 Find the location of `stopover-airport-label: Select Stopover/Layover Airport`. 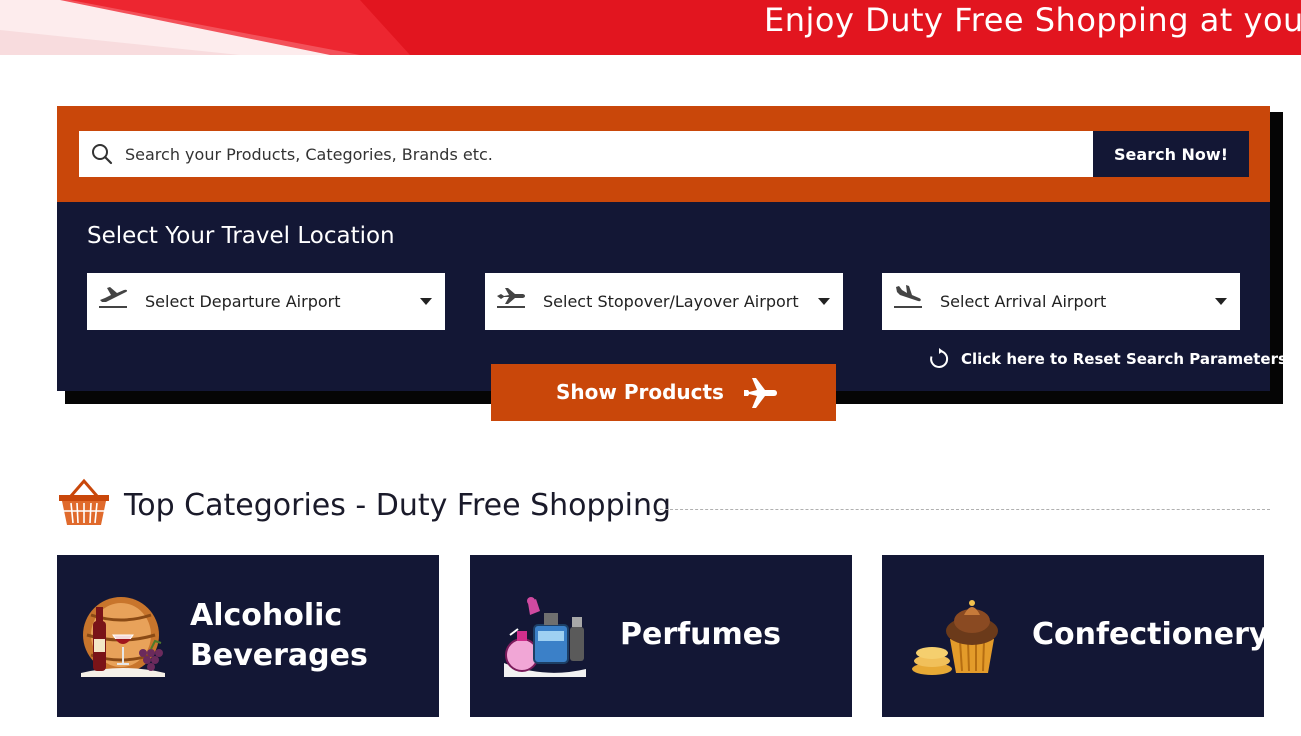

stopover-airport-label: Select Stopover/Layover Airport is located at coordinates (671, 301).